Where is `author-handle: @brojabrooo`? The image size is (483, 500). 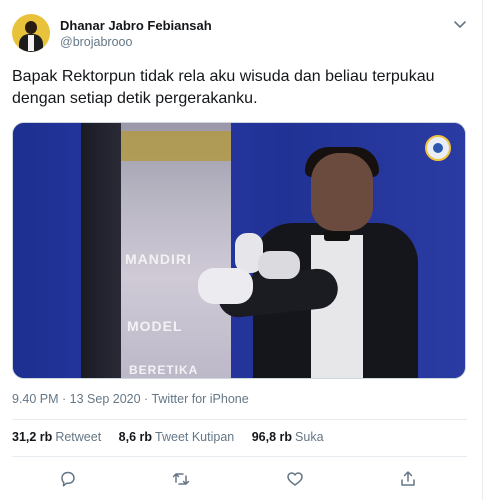 author-handle: @brojabrooo is located at coordinates (96, 42).